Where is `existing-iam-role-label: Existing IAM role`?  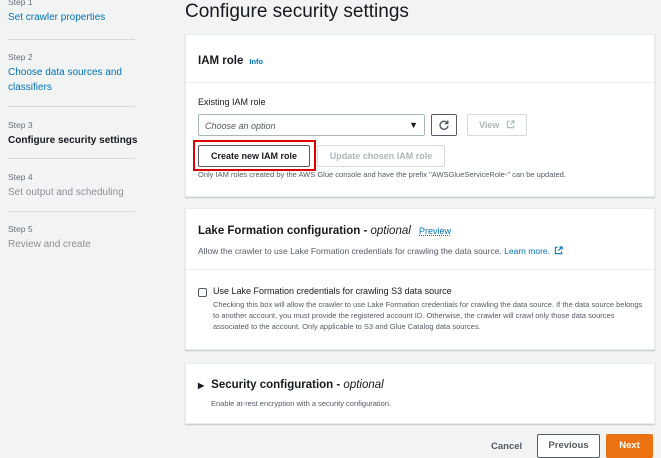
existing-iam-role-label: Existing IAM role is located at coordinates (232, 102).